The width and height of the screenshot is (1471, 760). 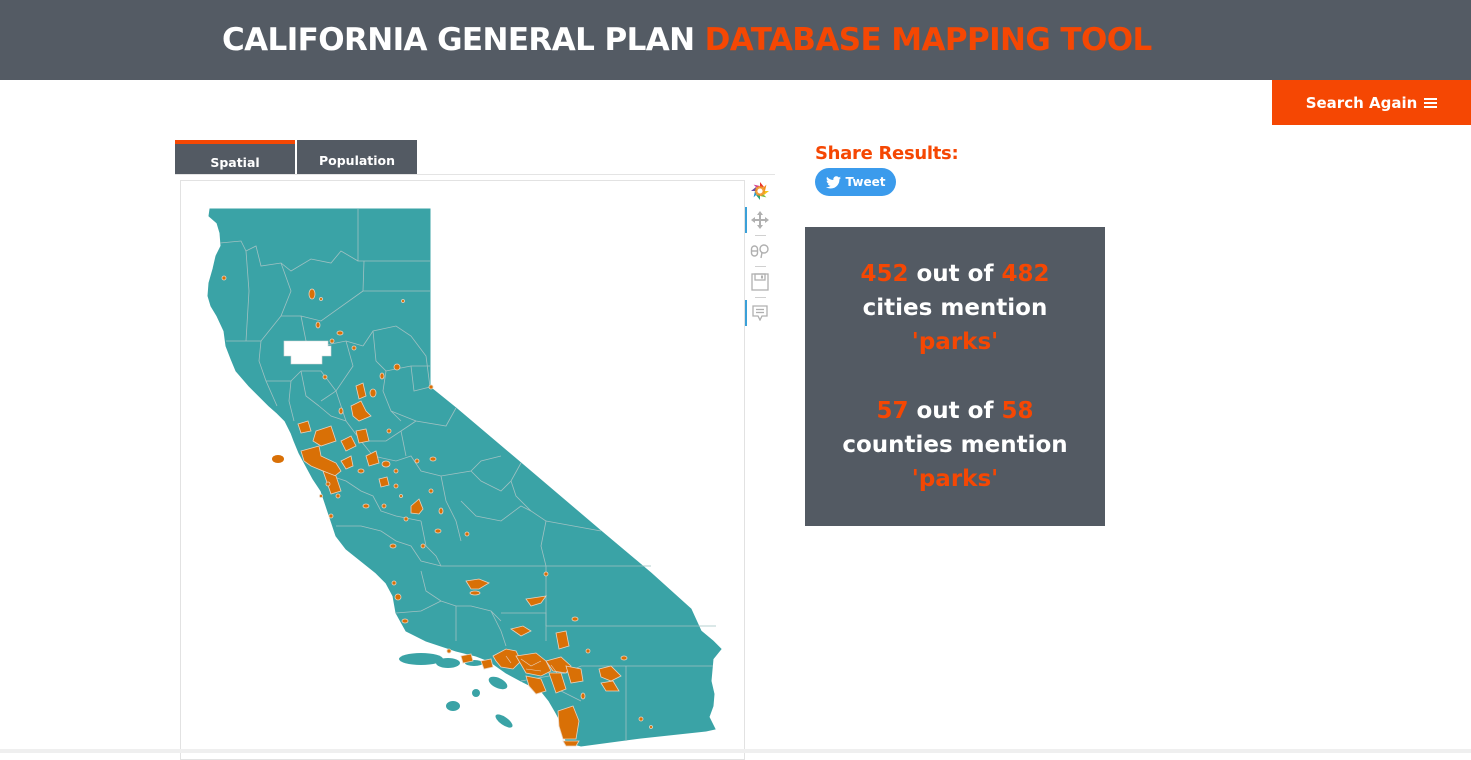 What do you see at coordinates (498, 683) in the screenshot?
I see `island-catalina` at bounding box center [498, 683].